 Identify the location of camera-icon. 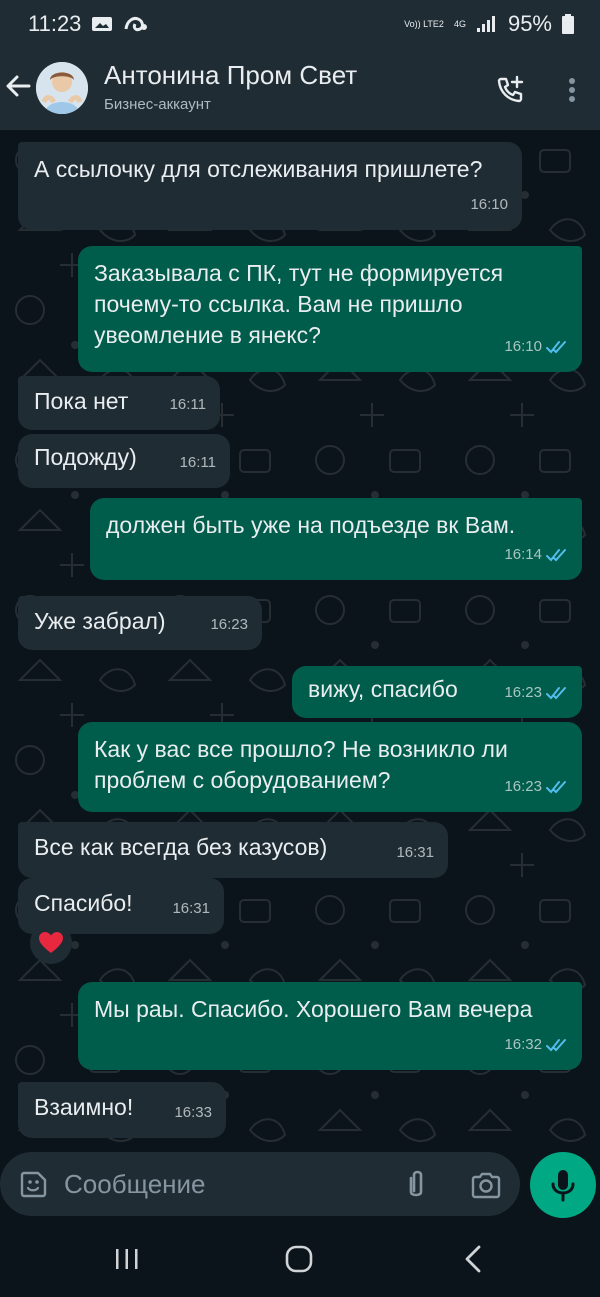
(486, 1185).